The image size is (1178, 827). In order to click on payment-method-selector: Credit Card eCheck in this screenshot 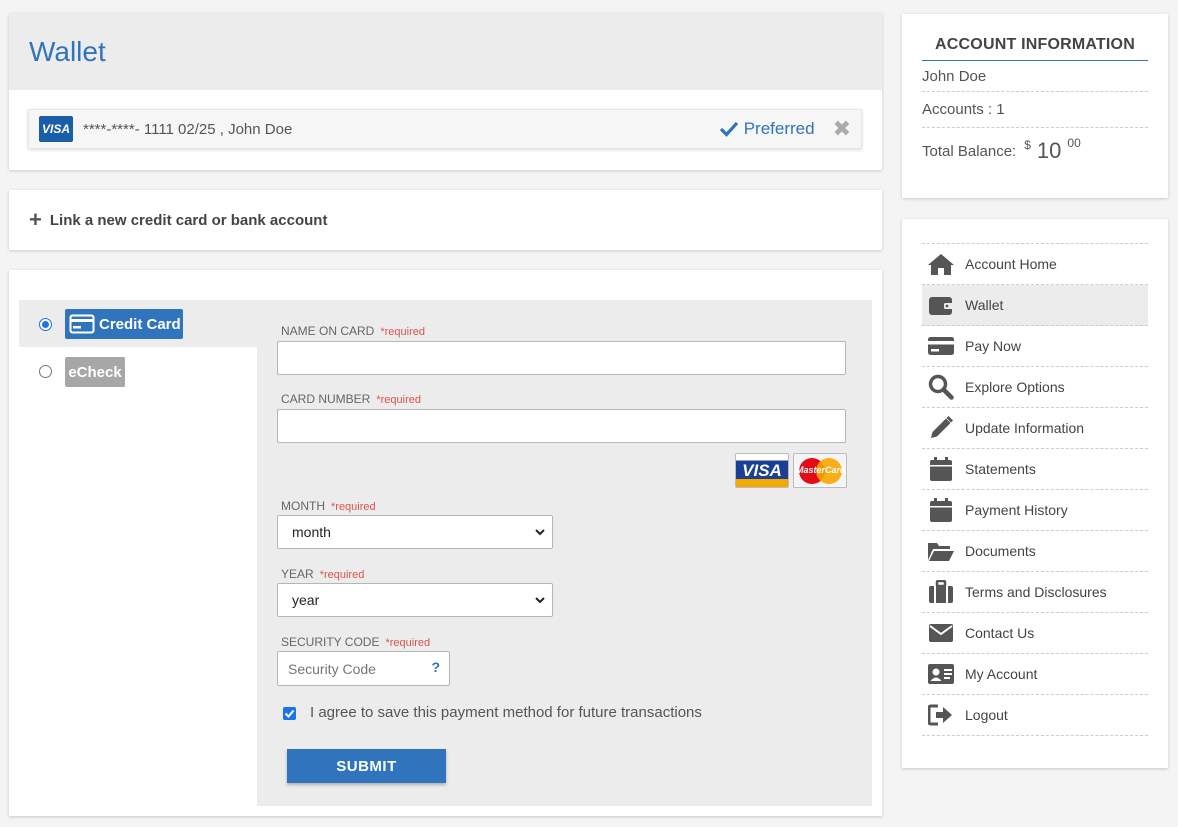, I will do `click(138, 553)`.